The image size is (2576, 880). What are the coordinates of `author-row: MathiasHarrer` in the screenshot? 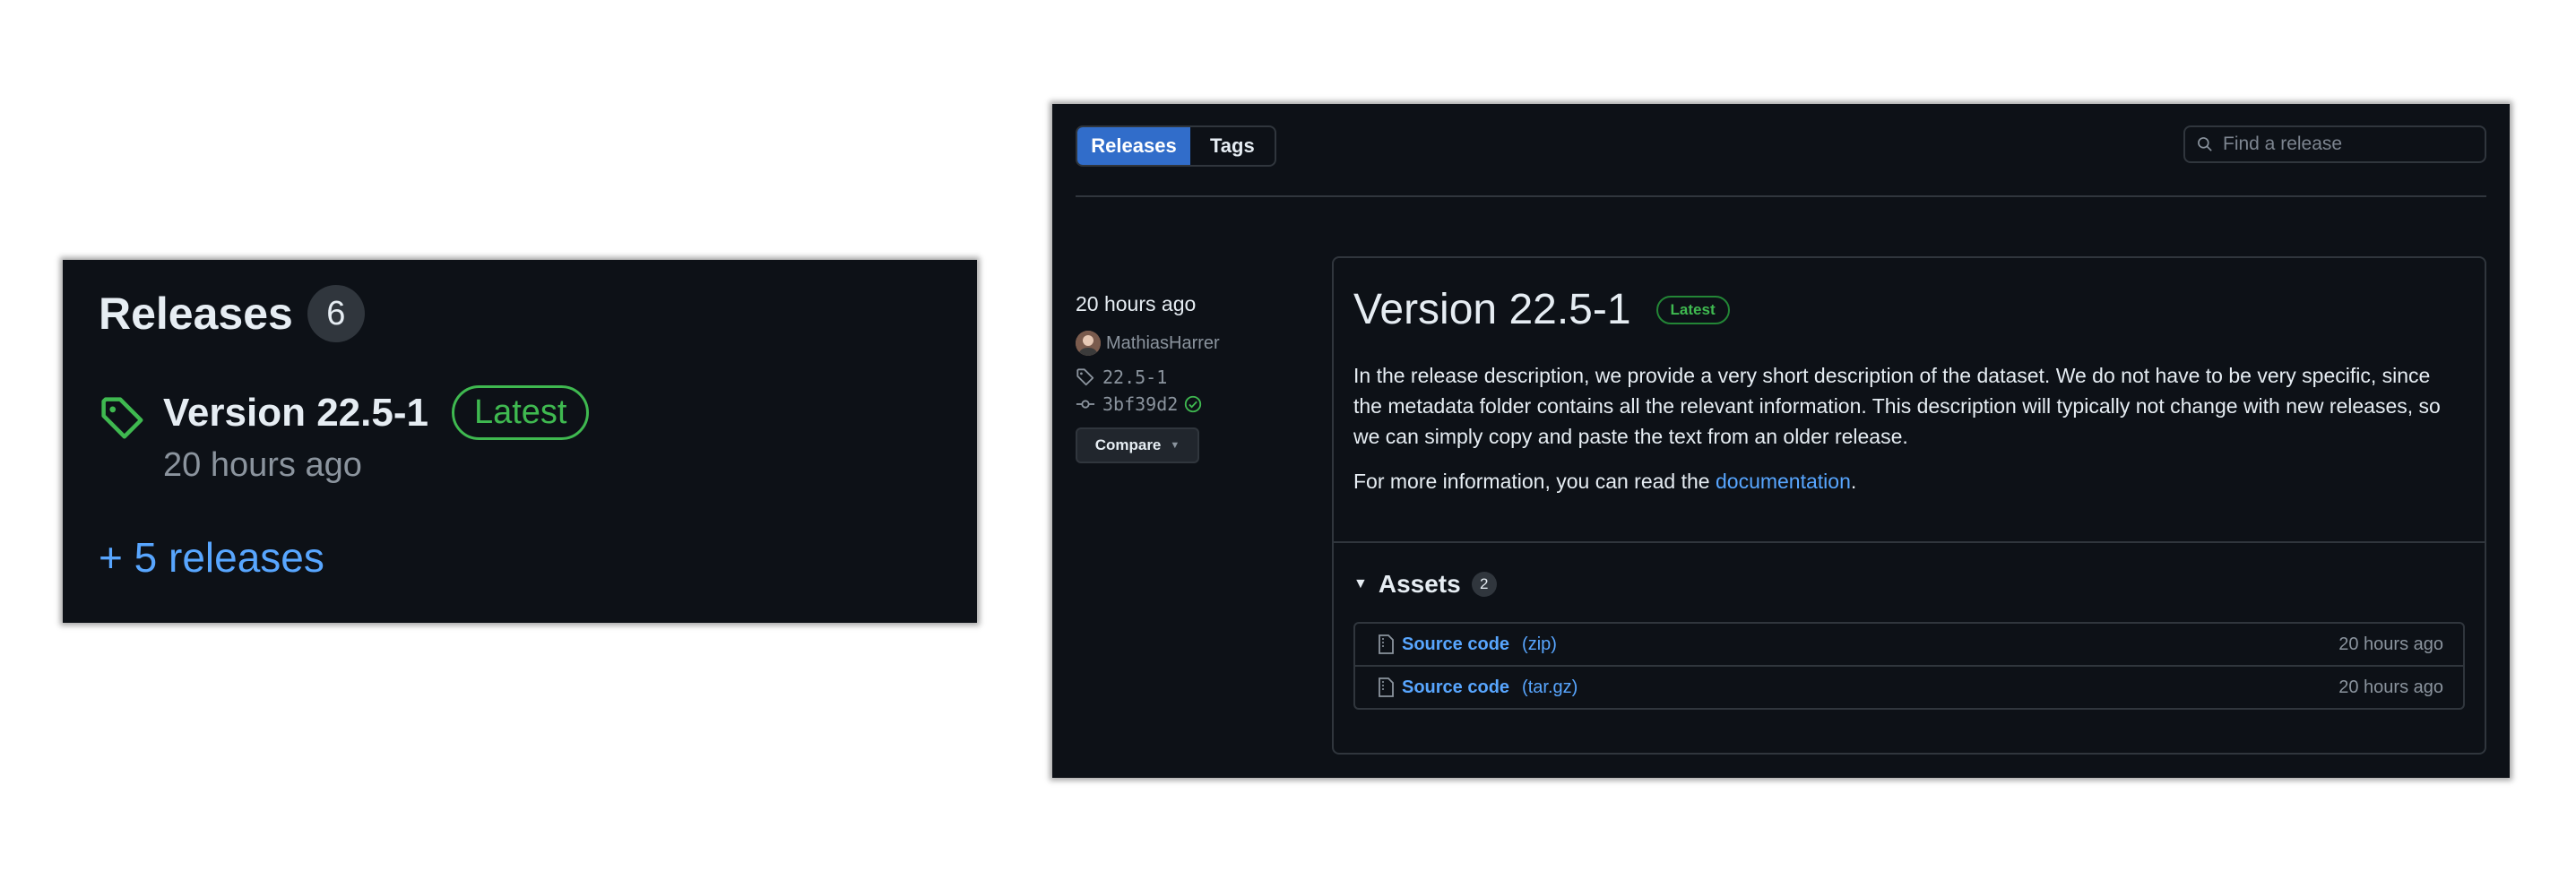 It's located at (1148, 343).